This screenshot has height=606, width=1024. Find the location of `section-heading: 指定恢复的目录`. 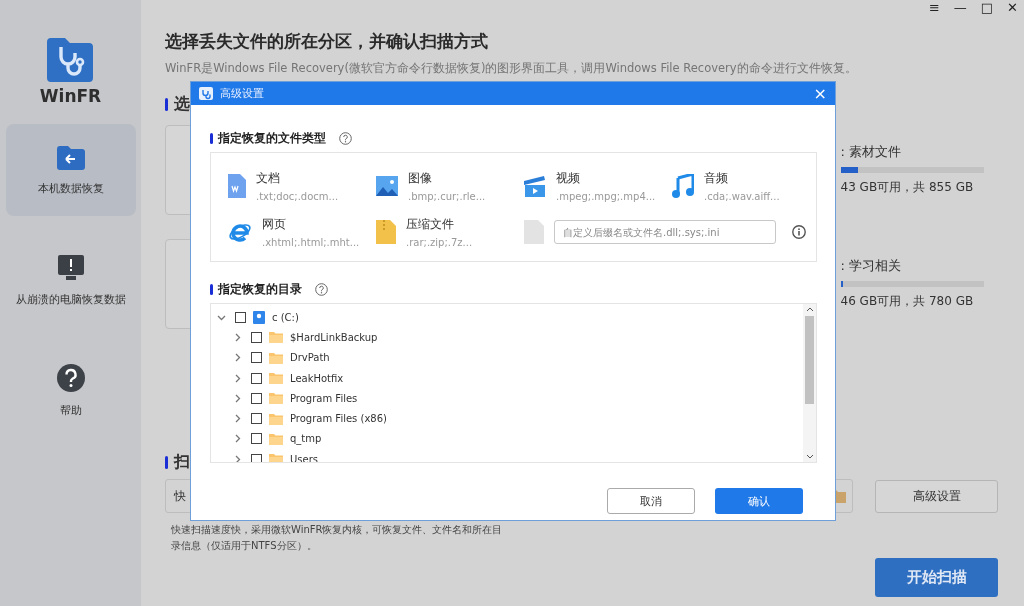

section-heading: 指定恢复的目录 is located at coordinates (260, 289).